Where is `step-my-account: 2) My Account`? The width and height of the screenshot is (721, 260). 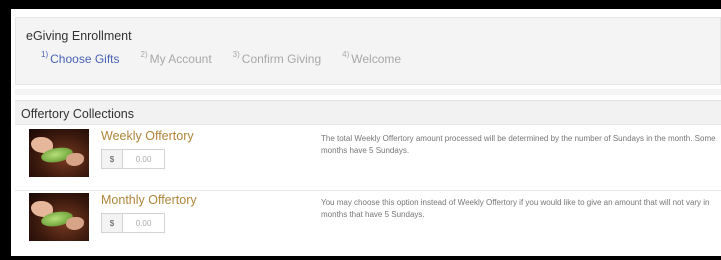
step-my-account: 2) My Account is located at coordinates (176, 58).